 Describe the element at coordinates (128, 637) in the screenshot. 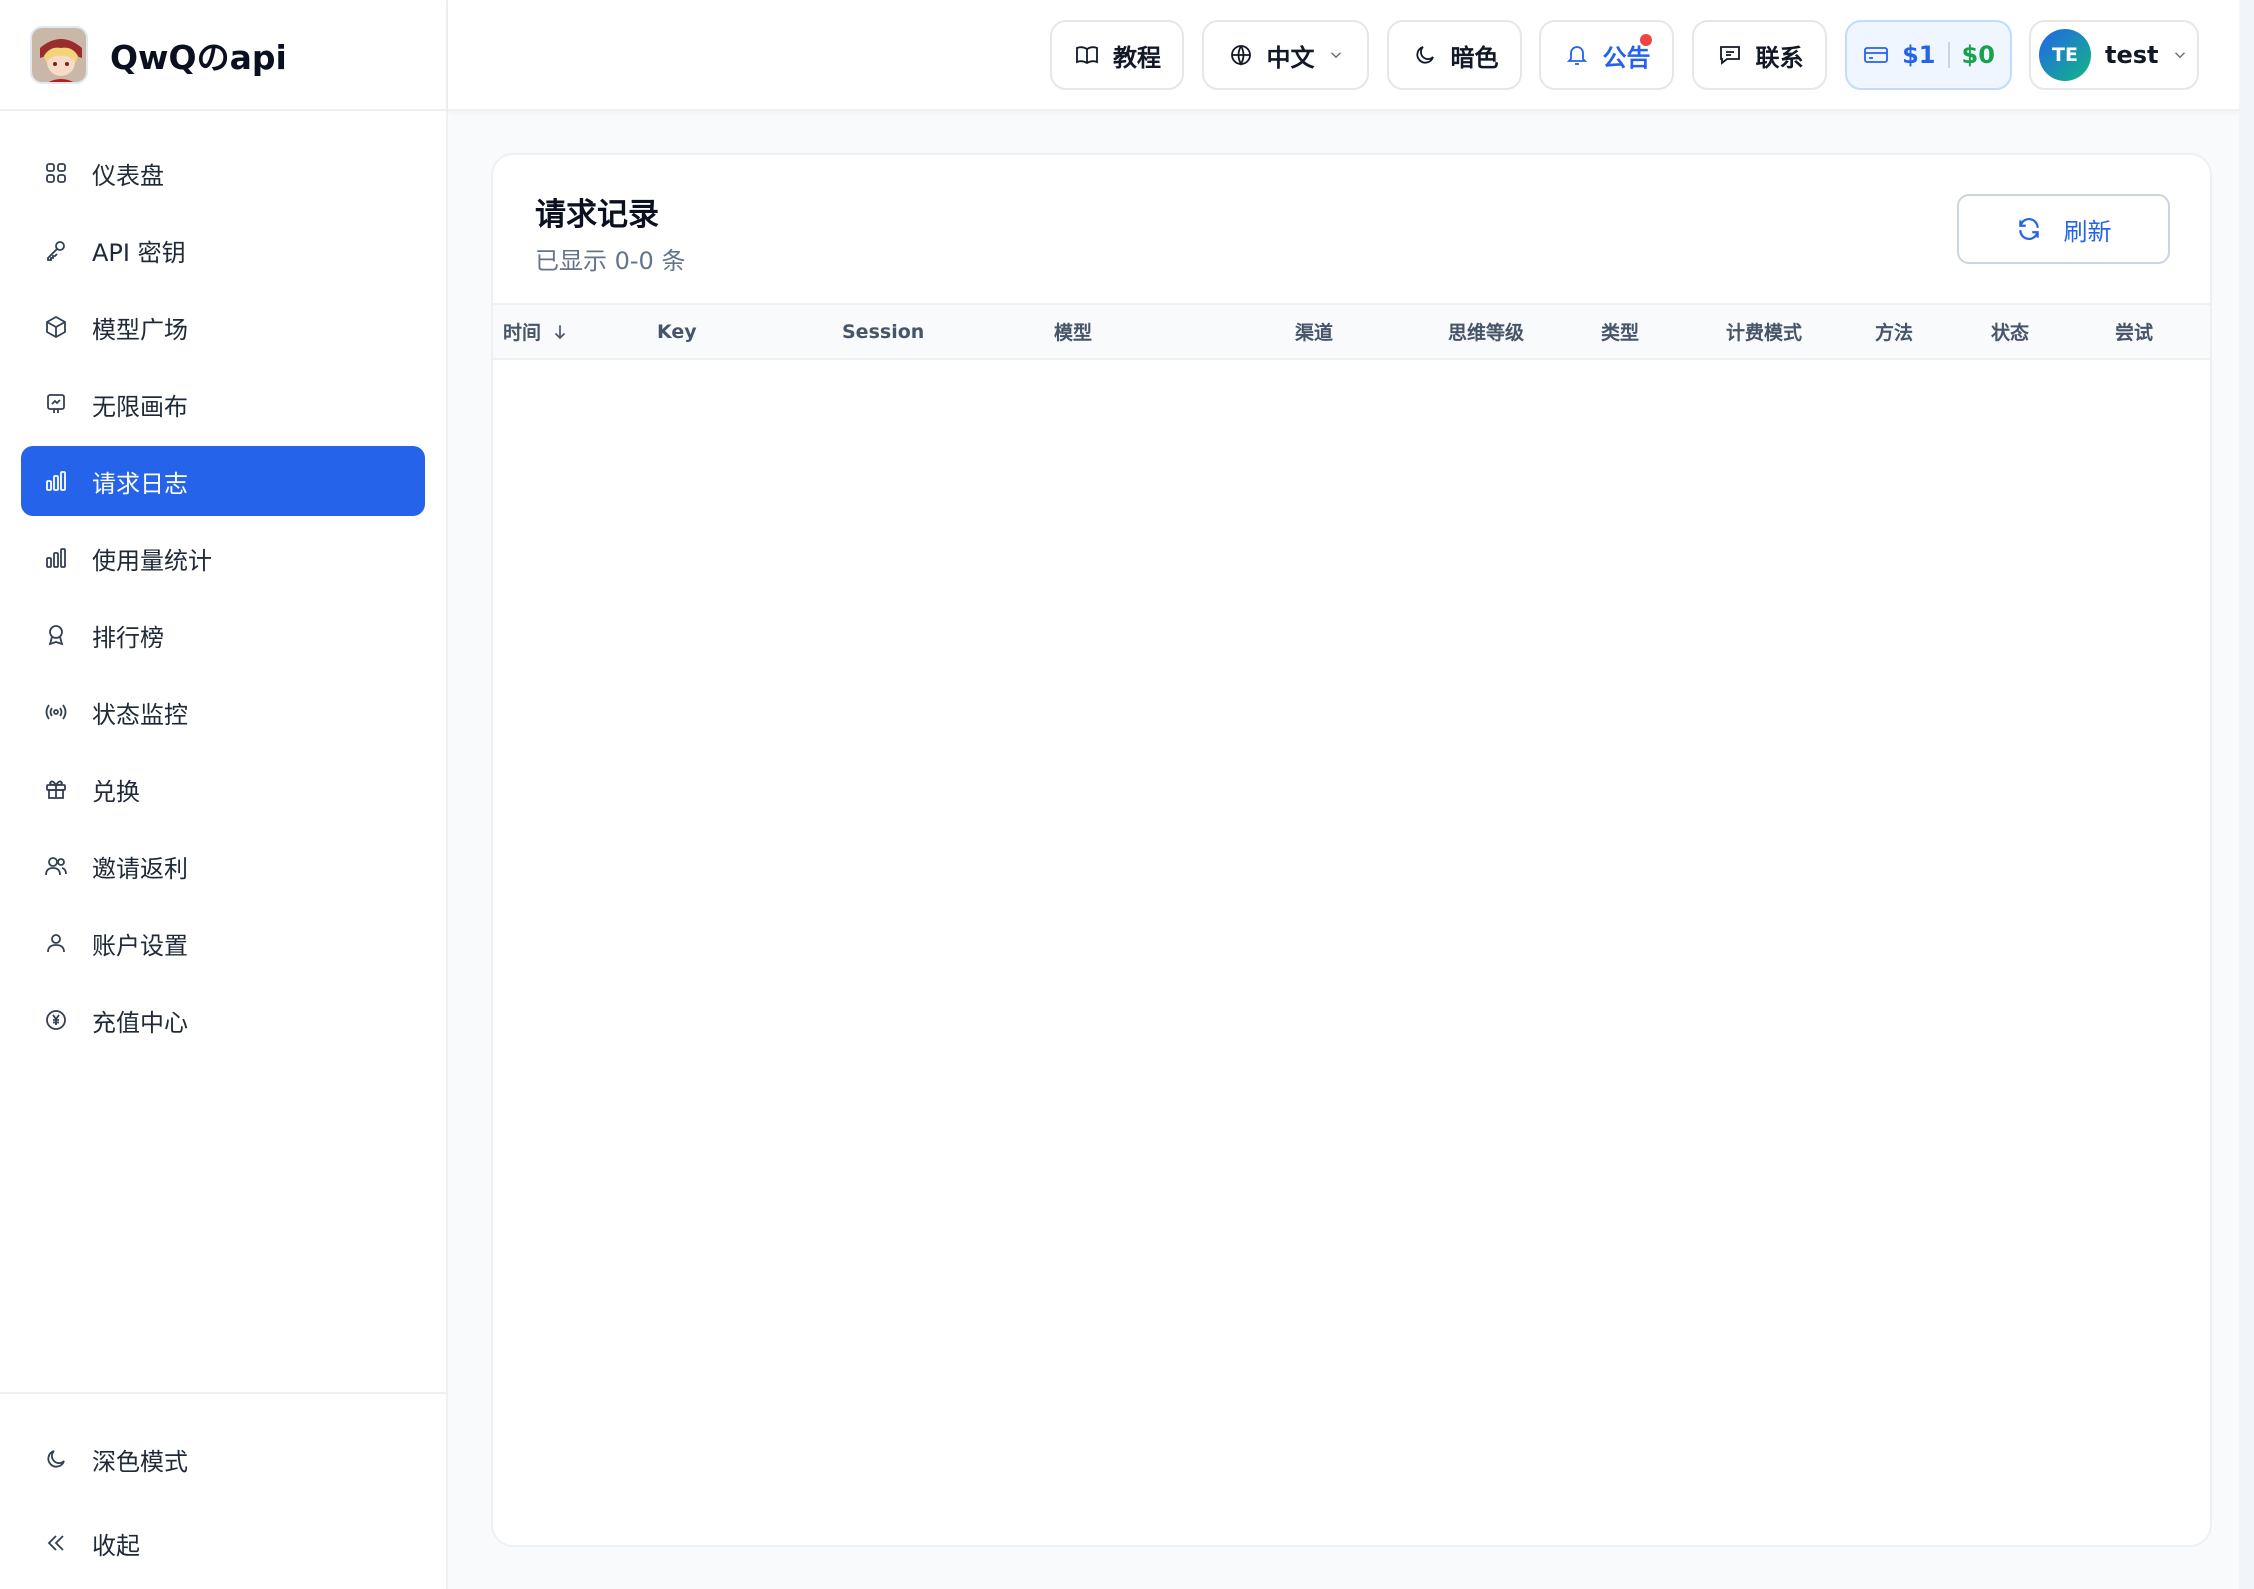

I see `sidebar-item-label: 排行榜` at that location.